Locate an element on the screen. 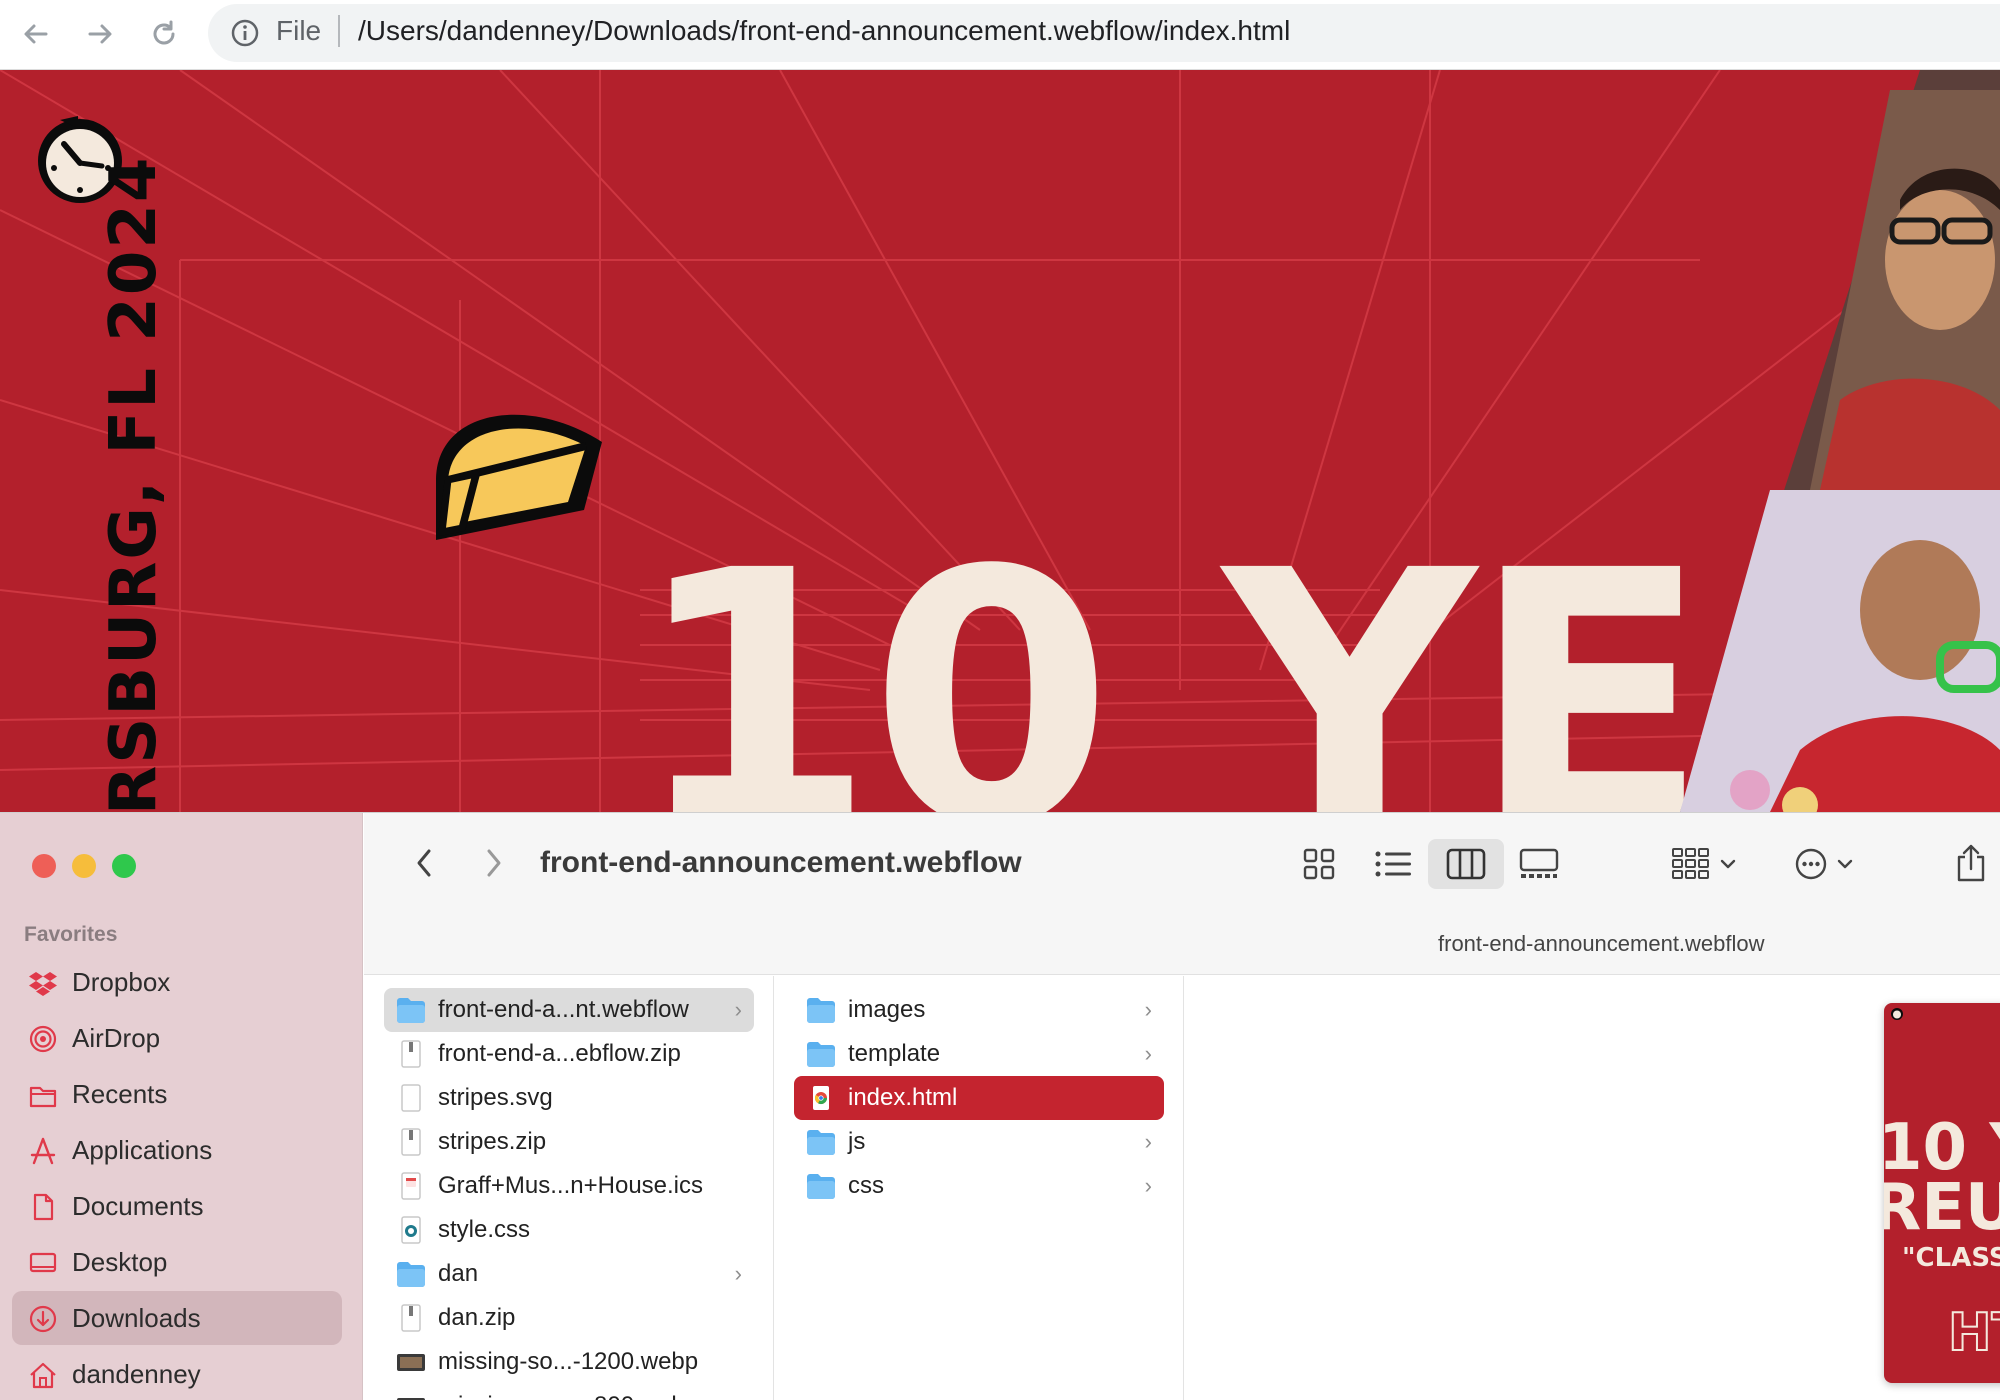  file-preview-thumbnail: 10 Y REU "CLASS HT is located at coordinates (1942, 1193).